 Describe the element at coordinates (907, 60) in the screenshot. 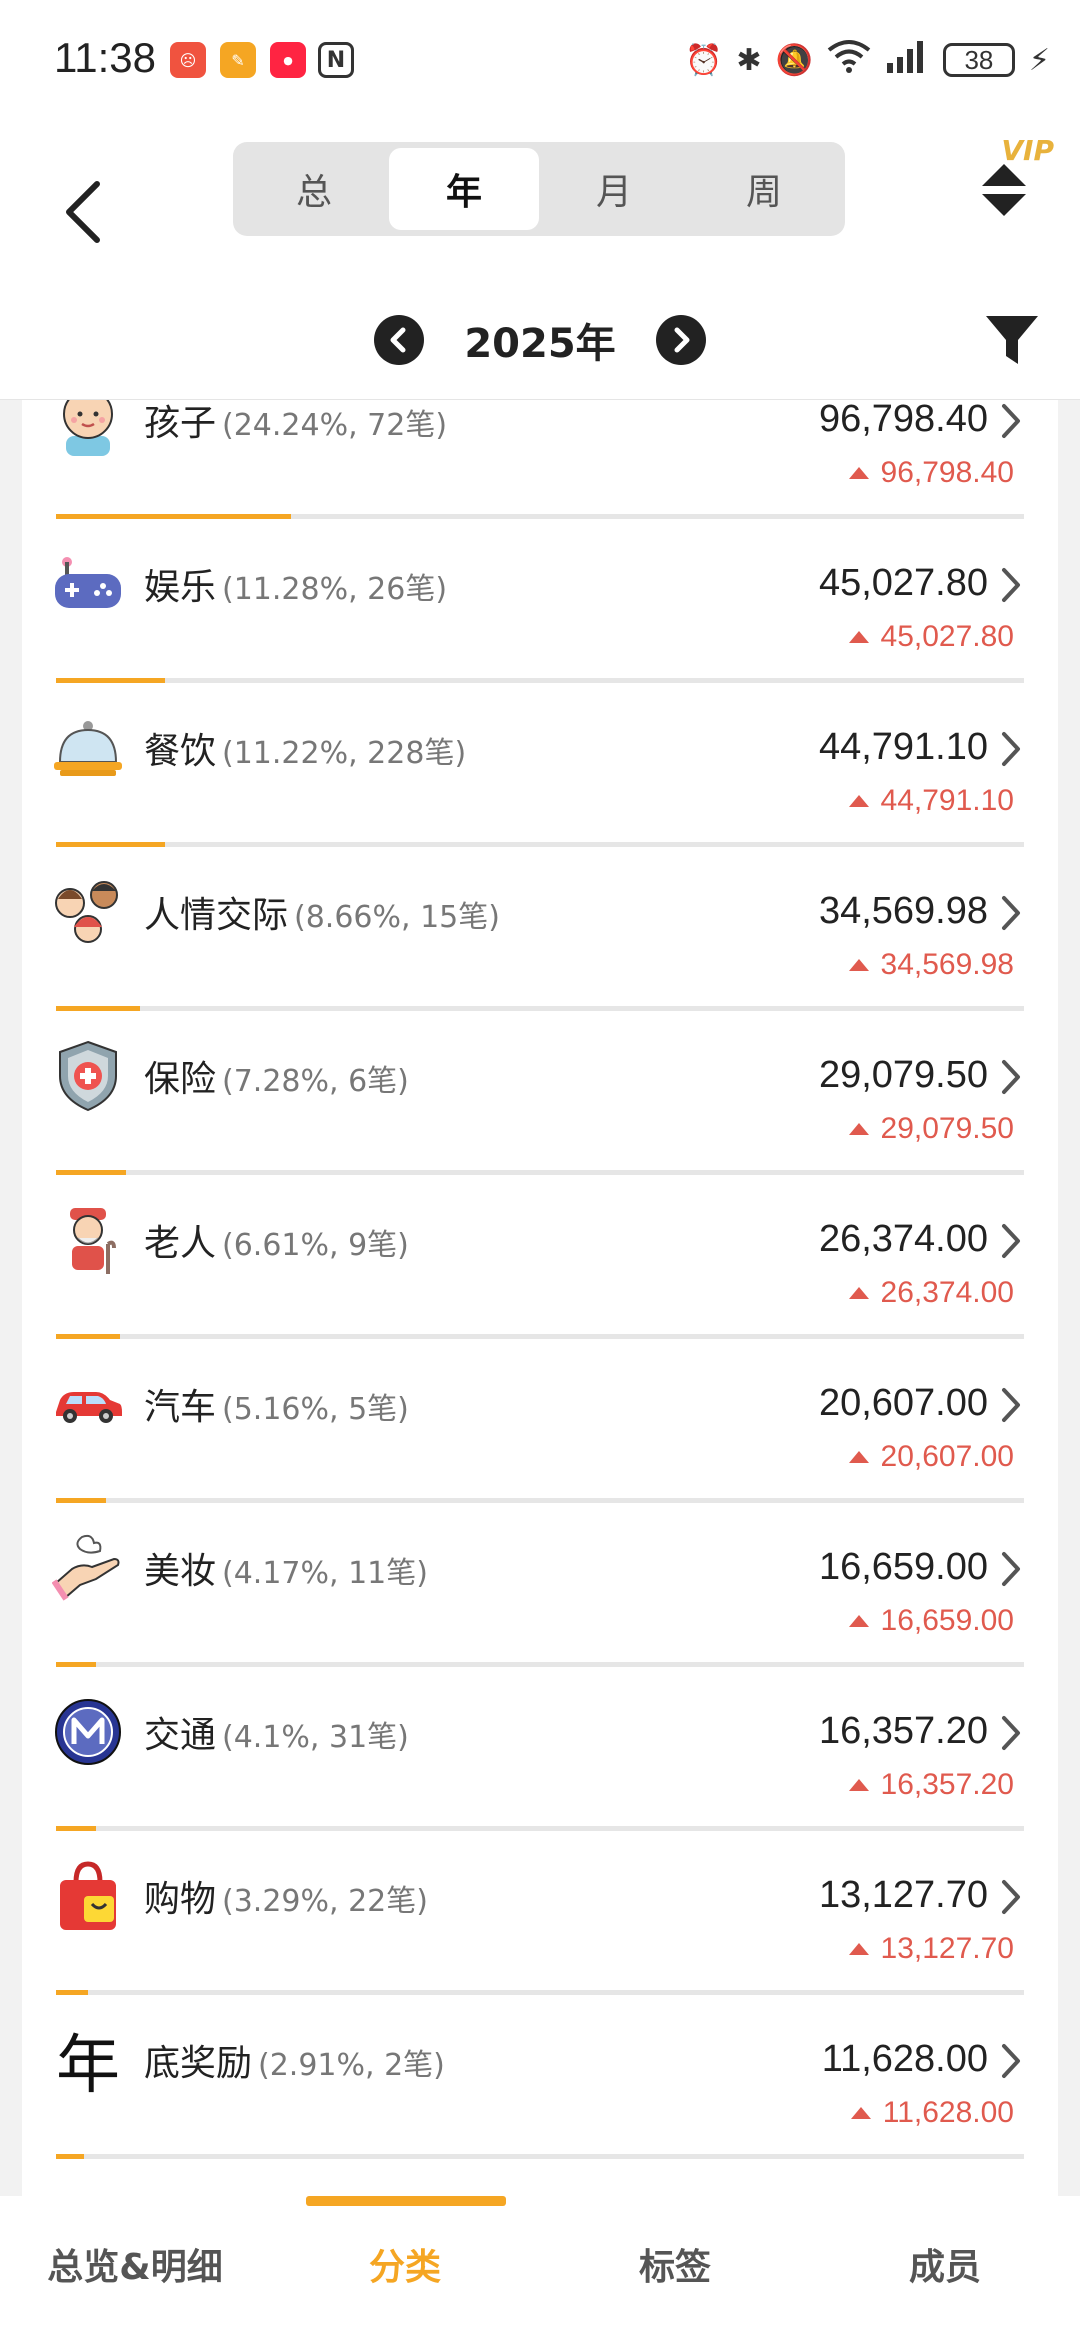

I see `signal-icon` at that location.